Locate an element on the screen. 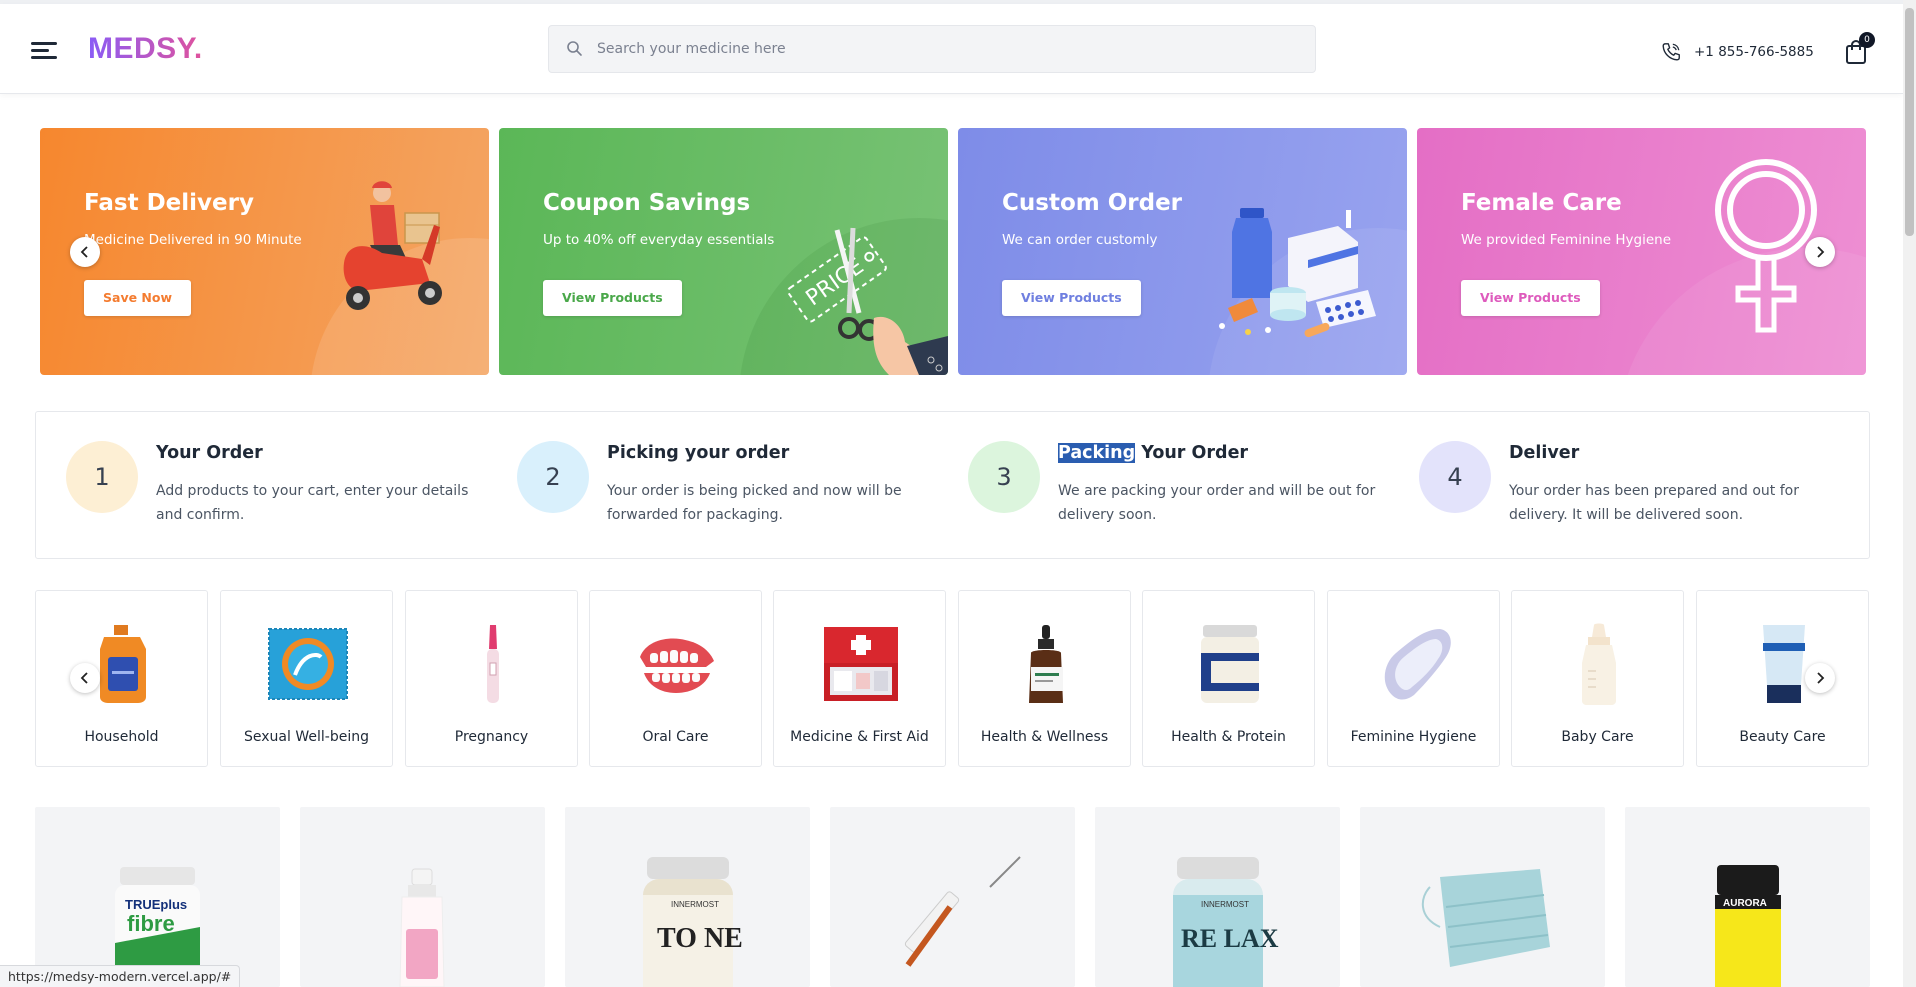  category-label: Health & Wellness is located at coordinates (1044, 737).